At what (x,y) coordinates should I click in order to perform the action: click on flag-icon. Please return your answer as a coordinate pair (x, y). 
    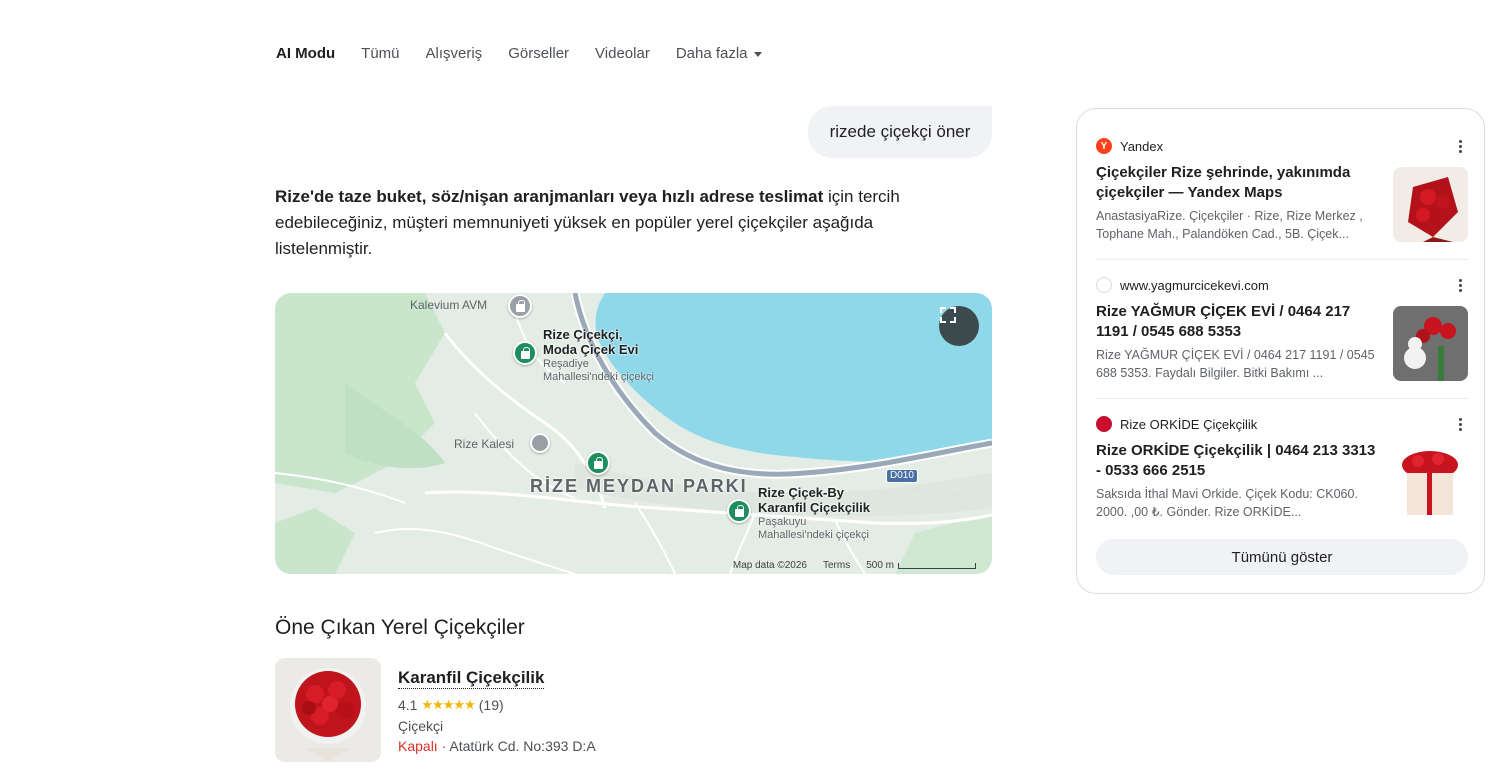
    Looking at the image, I should click on (1104, 424).